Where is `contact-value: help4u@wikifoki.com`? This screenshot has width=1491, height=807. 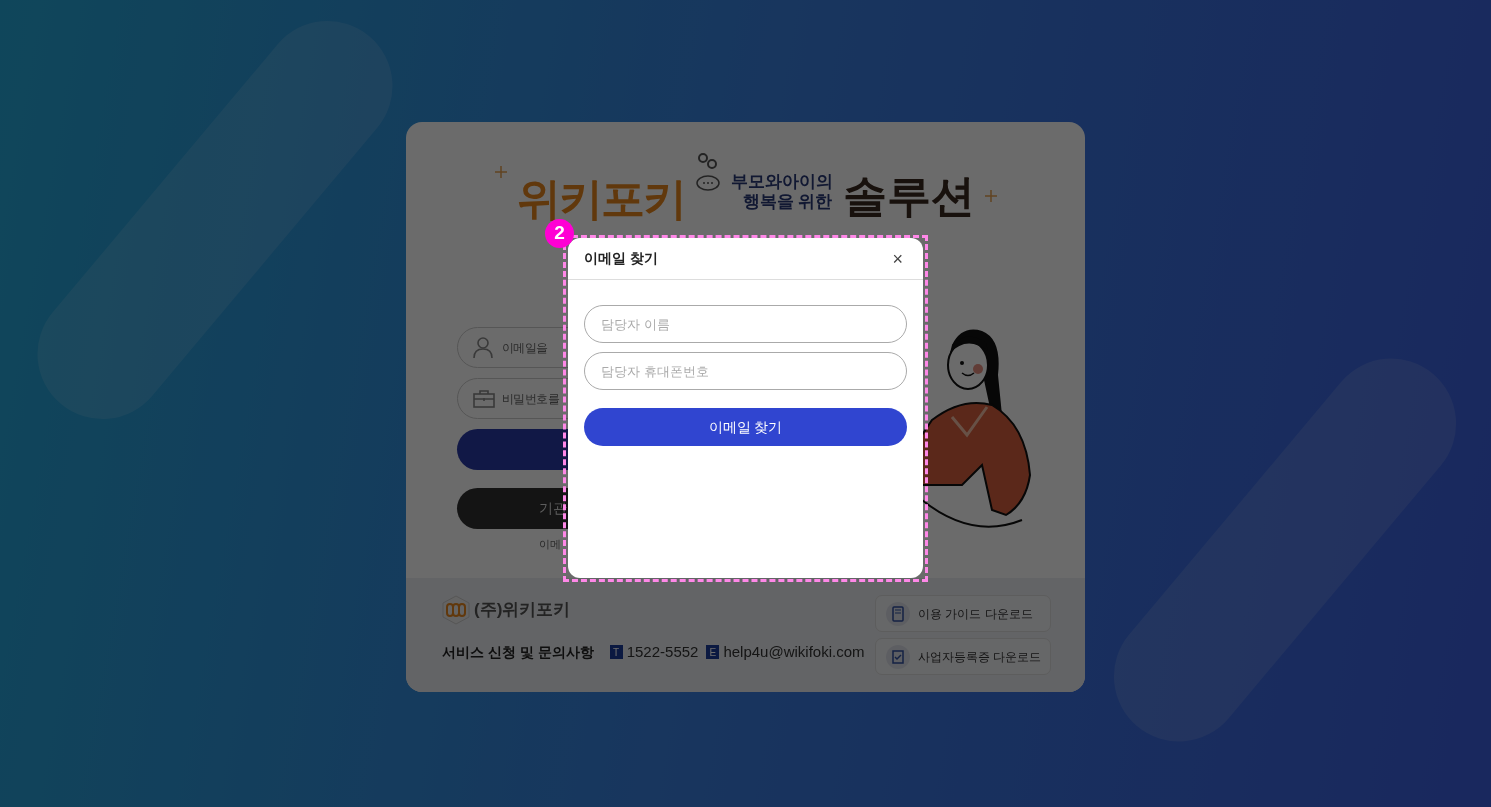 contact-value: help4u@wikifoki.com is located at coordinates (794, 652).